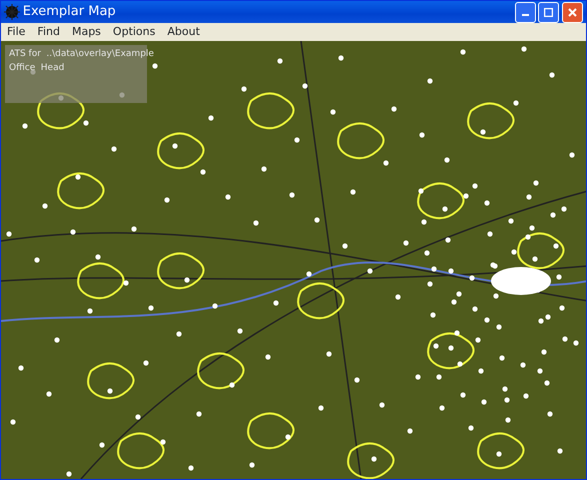 The image size is (587, 480). I want to click on menu-item: Find, so click(48, 32).